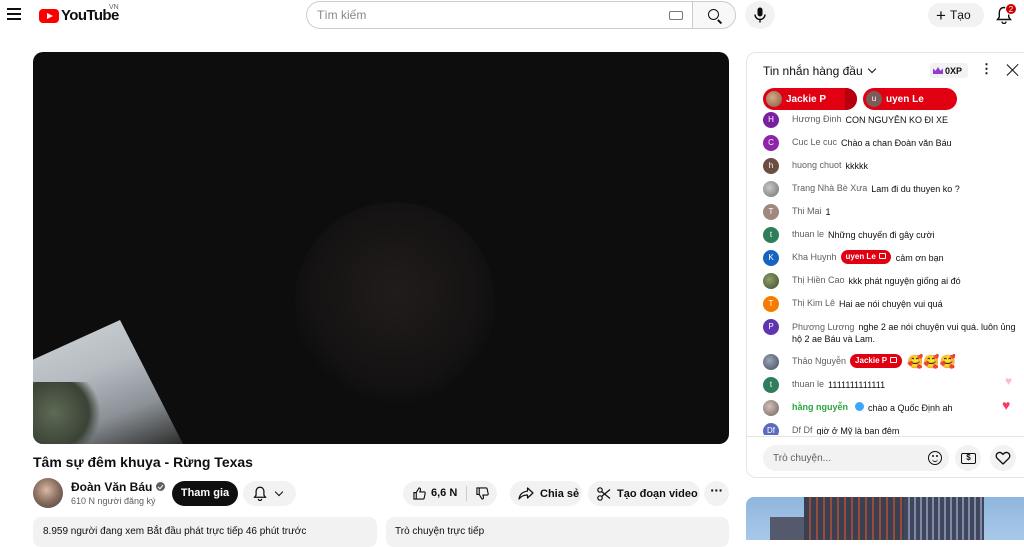 This screenshot has height=547, width=1024. Describe the element at coordinates (1003, 458) in the screenshot. I see `reaction-button` at that location.